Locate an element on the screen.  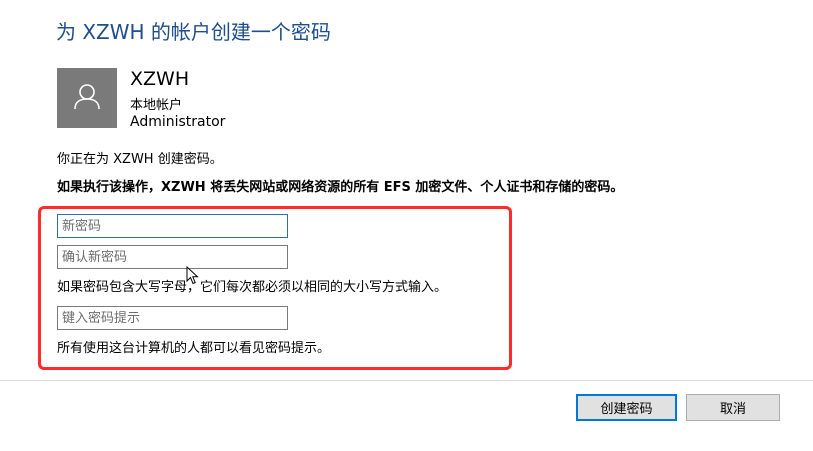
user-avatar is located at coordinates (87, 98).